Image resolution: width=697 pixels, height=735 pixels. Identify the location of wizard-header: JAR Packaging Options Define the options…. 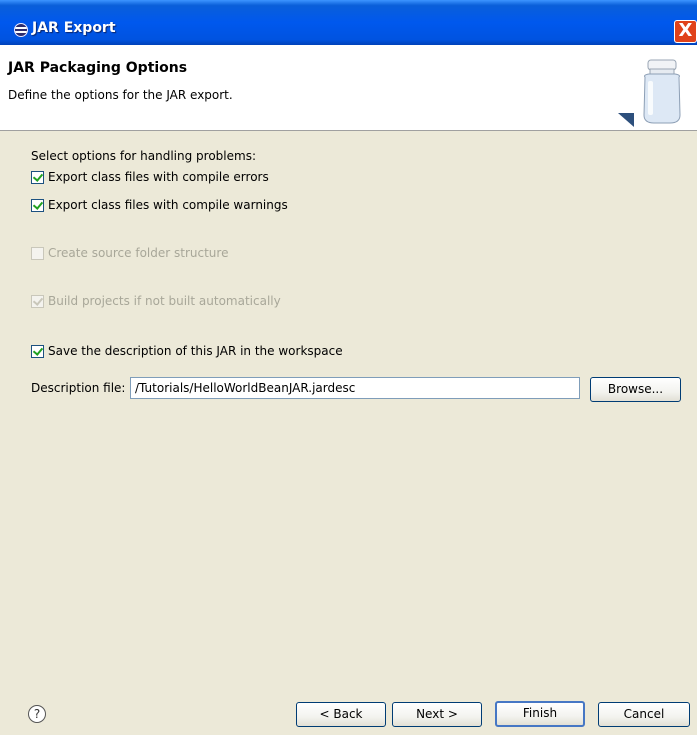
(348, 88).